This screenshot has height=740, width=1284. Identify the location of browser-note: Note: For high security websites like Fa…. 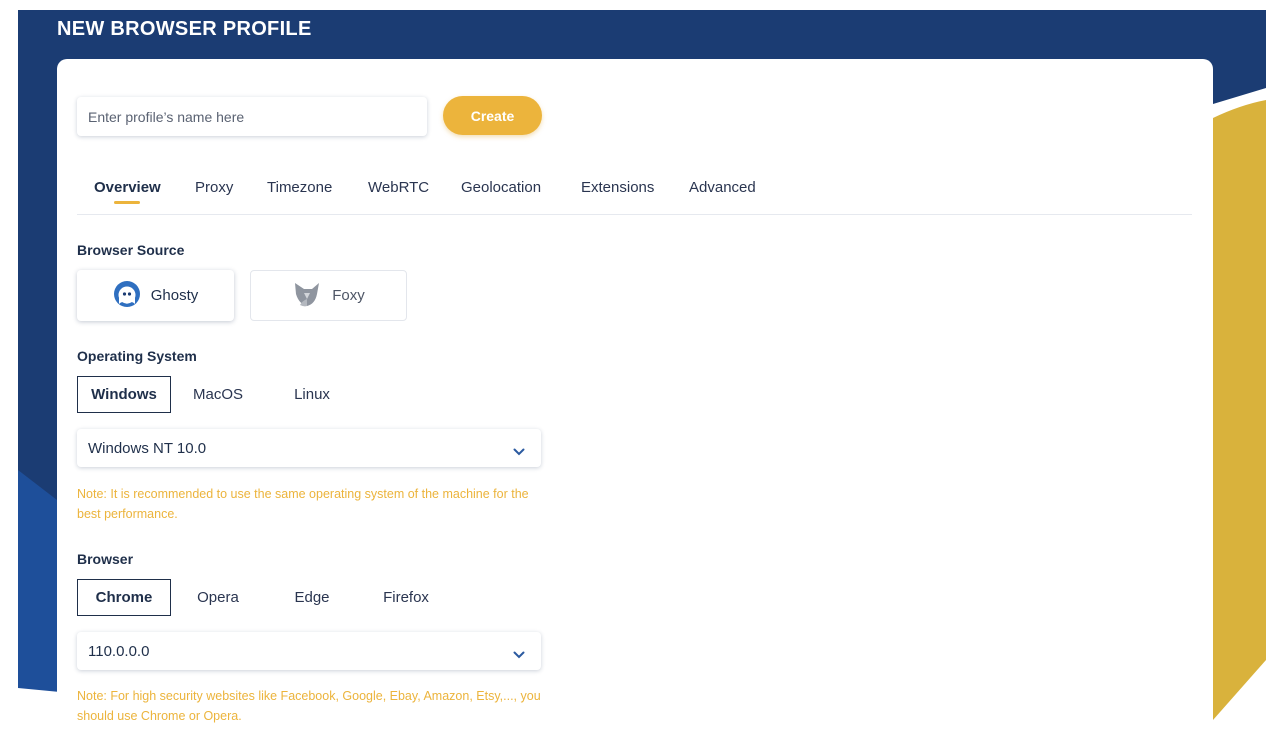
(309, 706).